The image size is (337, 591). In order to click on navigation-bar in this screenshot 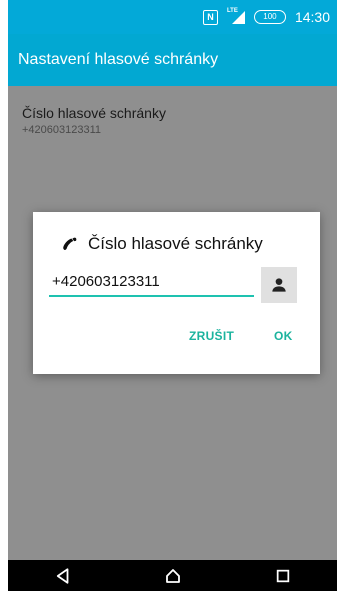, I will do `click(172, 575)`.